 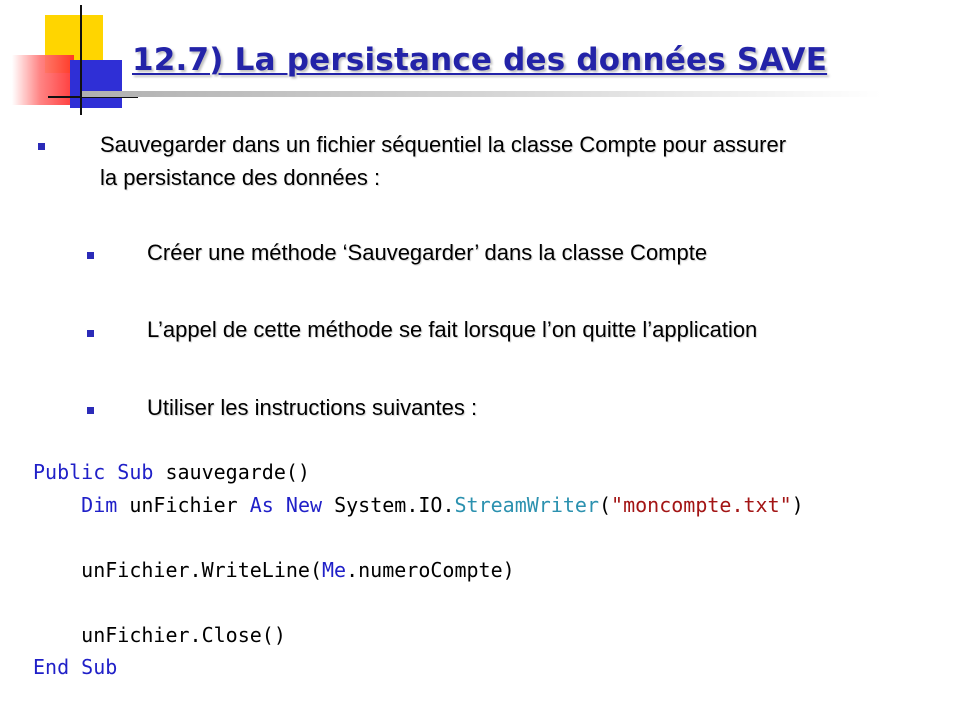 What do you see at coordinates (298, 569) in the screenshot?
I see `code-line-3: unFichier.WriteLine(Me.numeroCompte)` at bounding box center [298, 569].